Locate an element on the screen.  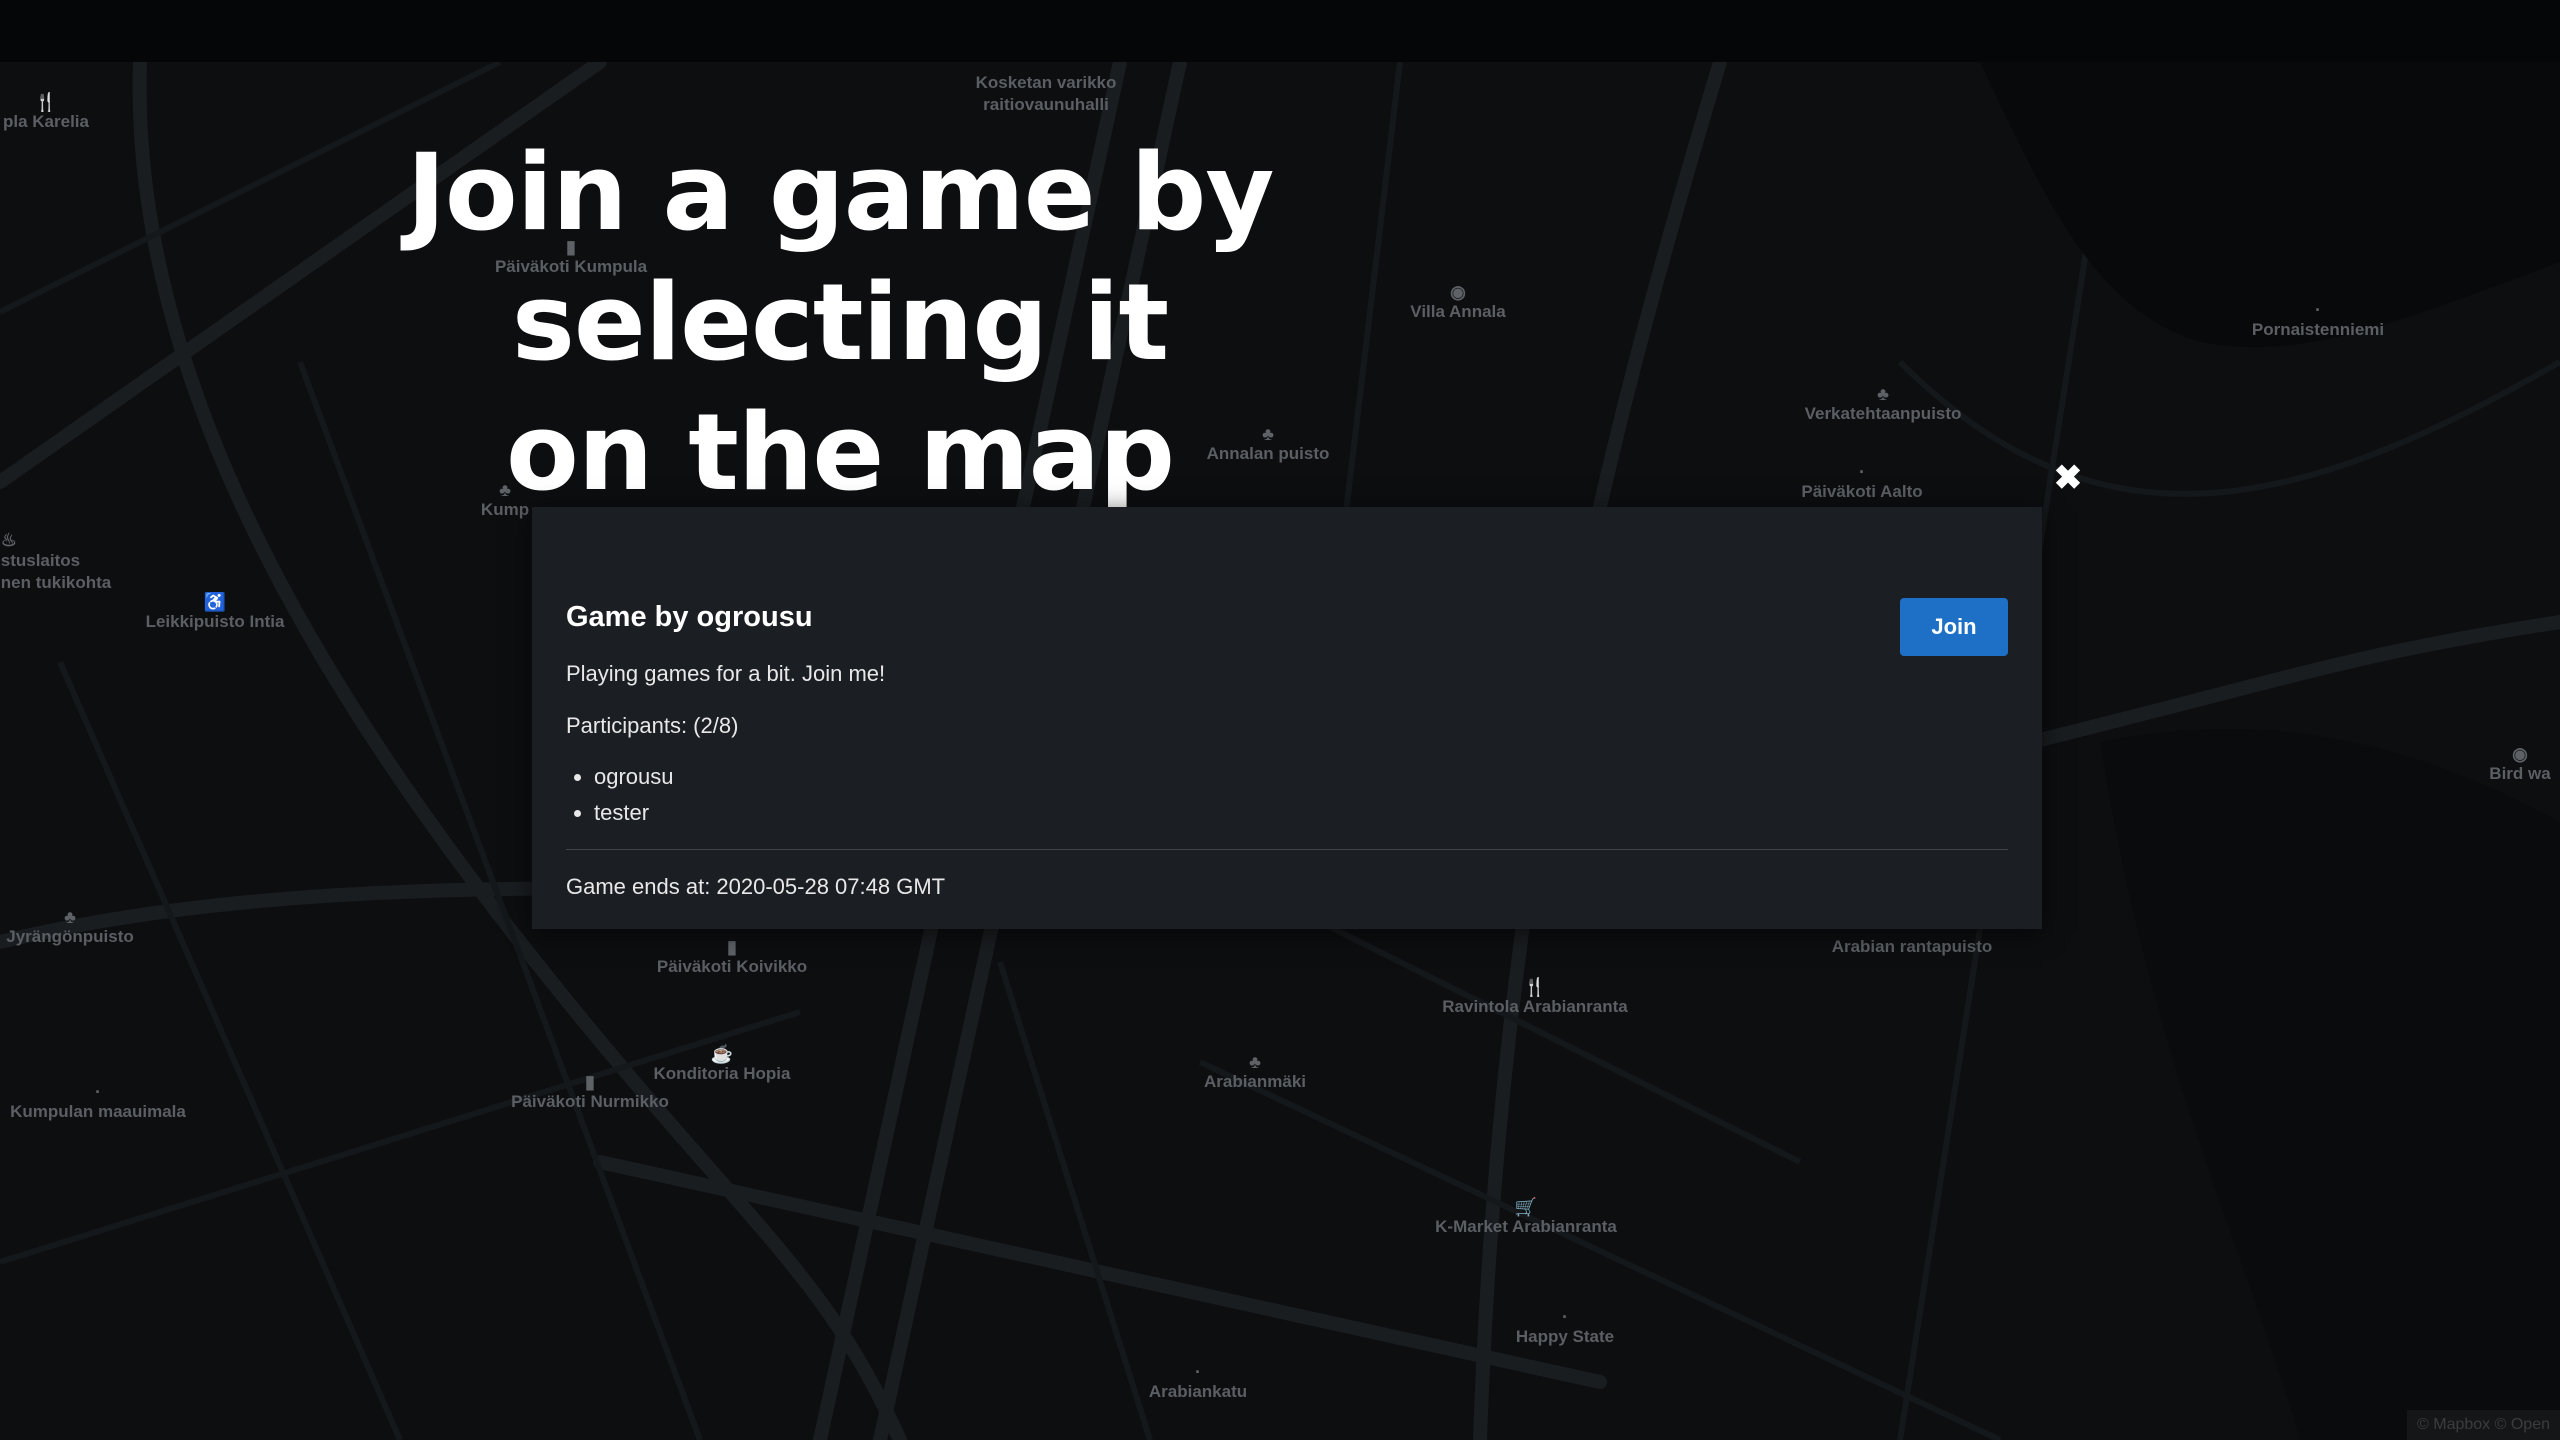
join-button: Join is located at coordinates (1954, 627).